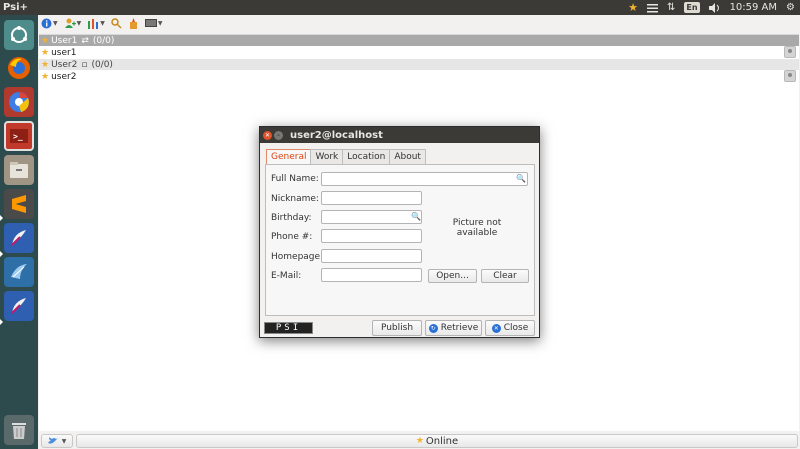 The height and width of the screenshot is (449, 800). I want to click on top-panel: Psi+ ★ ⇅ En 10:59 AM ⚙, so click(400, 7).